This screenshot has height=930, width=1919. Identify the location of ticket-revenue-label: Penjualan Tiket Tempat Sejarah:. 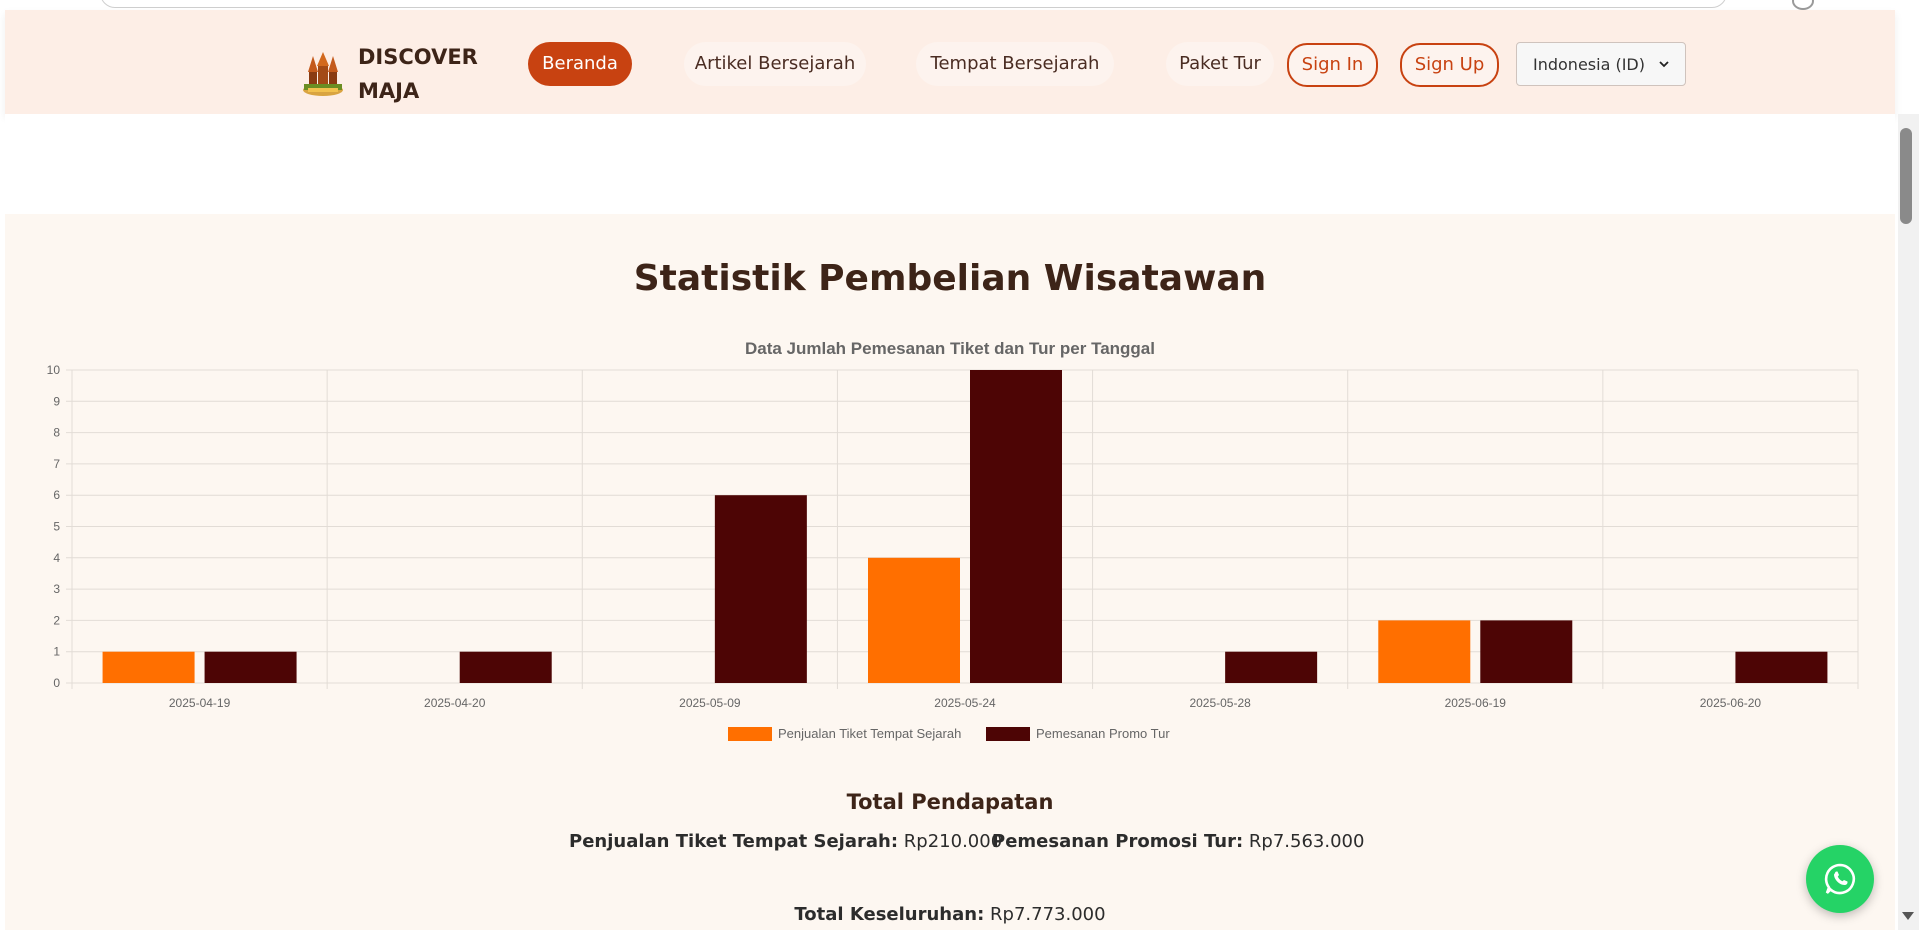
(734, 841).